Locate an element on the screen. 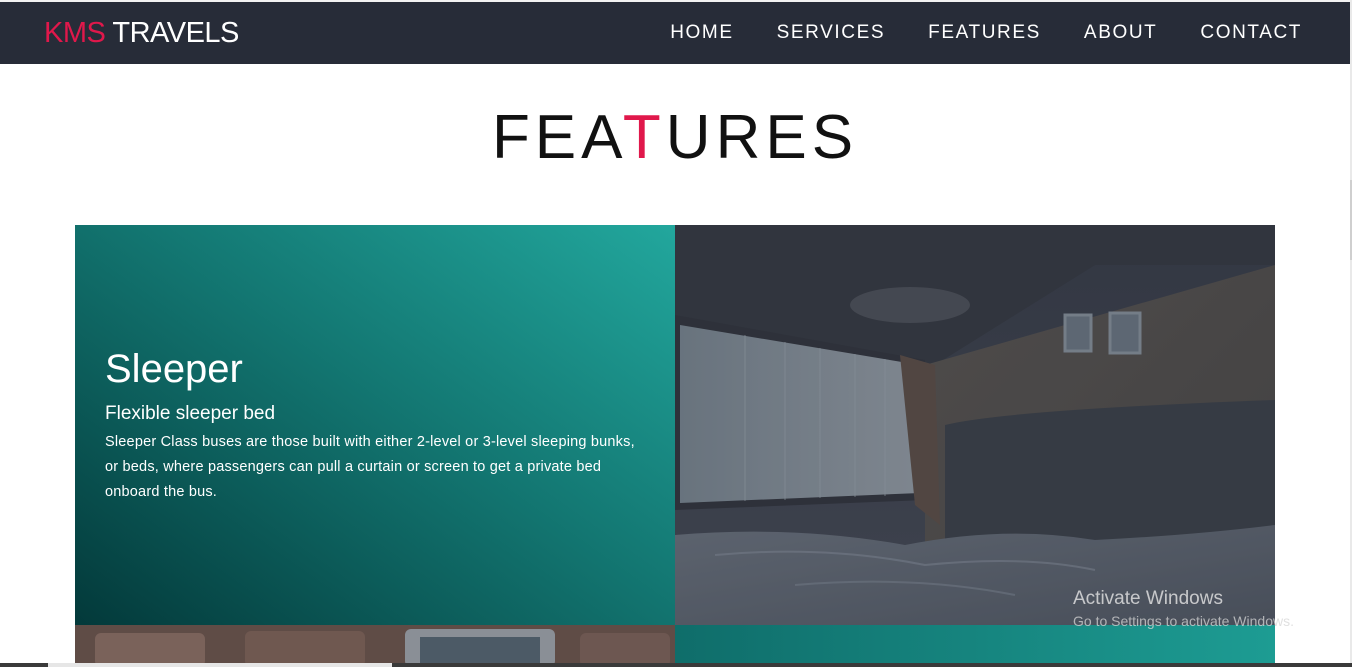 The image size is (1352, 667). feature-subtitle: Flexible sleeper bed is located at coordinates (190, 413).